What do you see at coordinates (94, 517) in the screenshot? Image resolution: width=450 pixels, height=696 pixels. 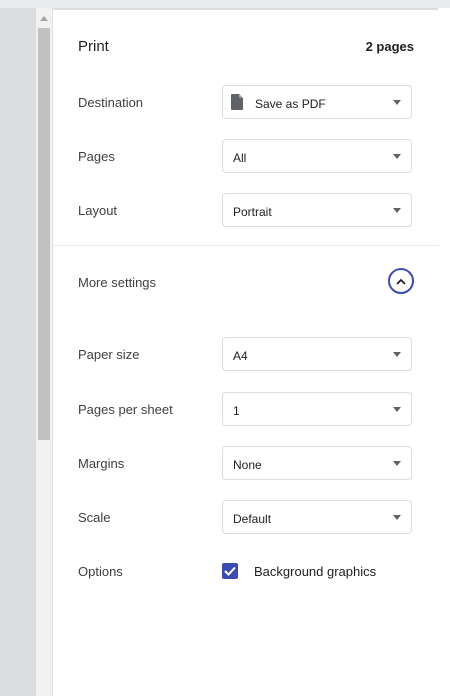 I see `scale-label: Scale` at bounding box center [94, 517].